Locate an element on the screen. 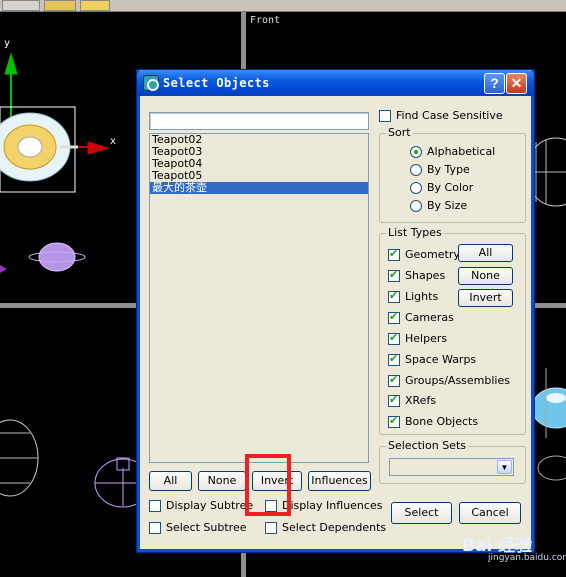 The height and width of the screenshot is (577, 566). select-dependents-checkbox: Select Dependents is located at coordinates (326, 528).